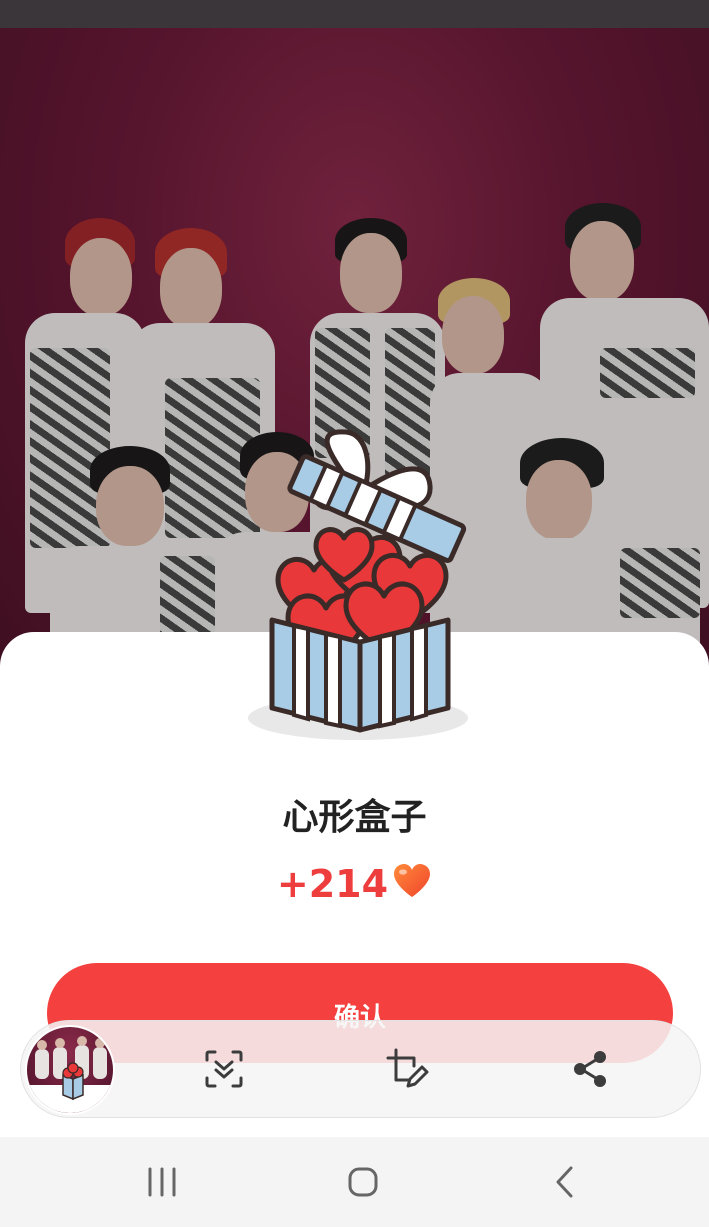  I want to click on recents-button, so click(162, 1182).